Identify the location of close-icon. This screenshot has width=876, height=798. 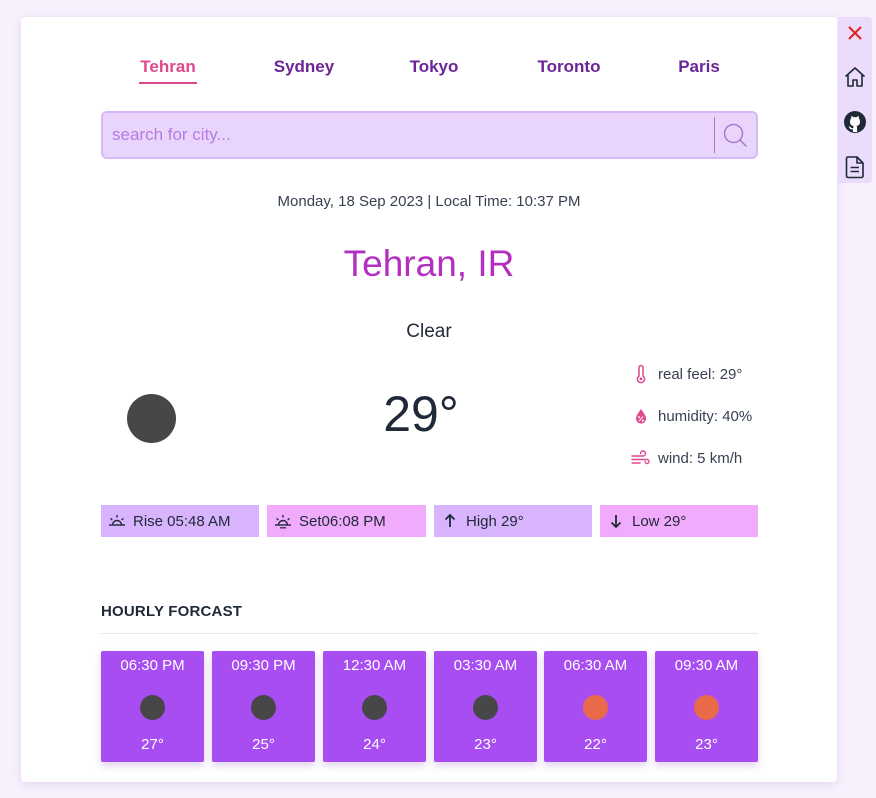
(855, 33).